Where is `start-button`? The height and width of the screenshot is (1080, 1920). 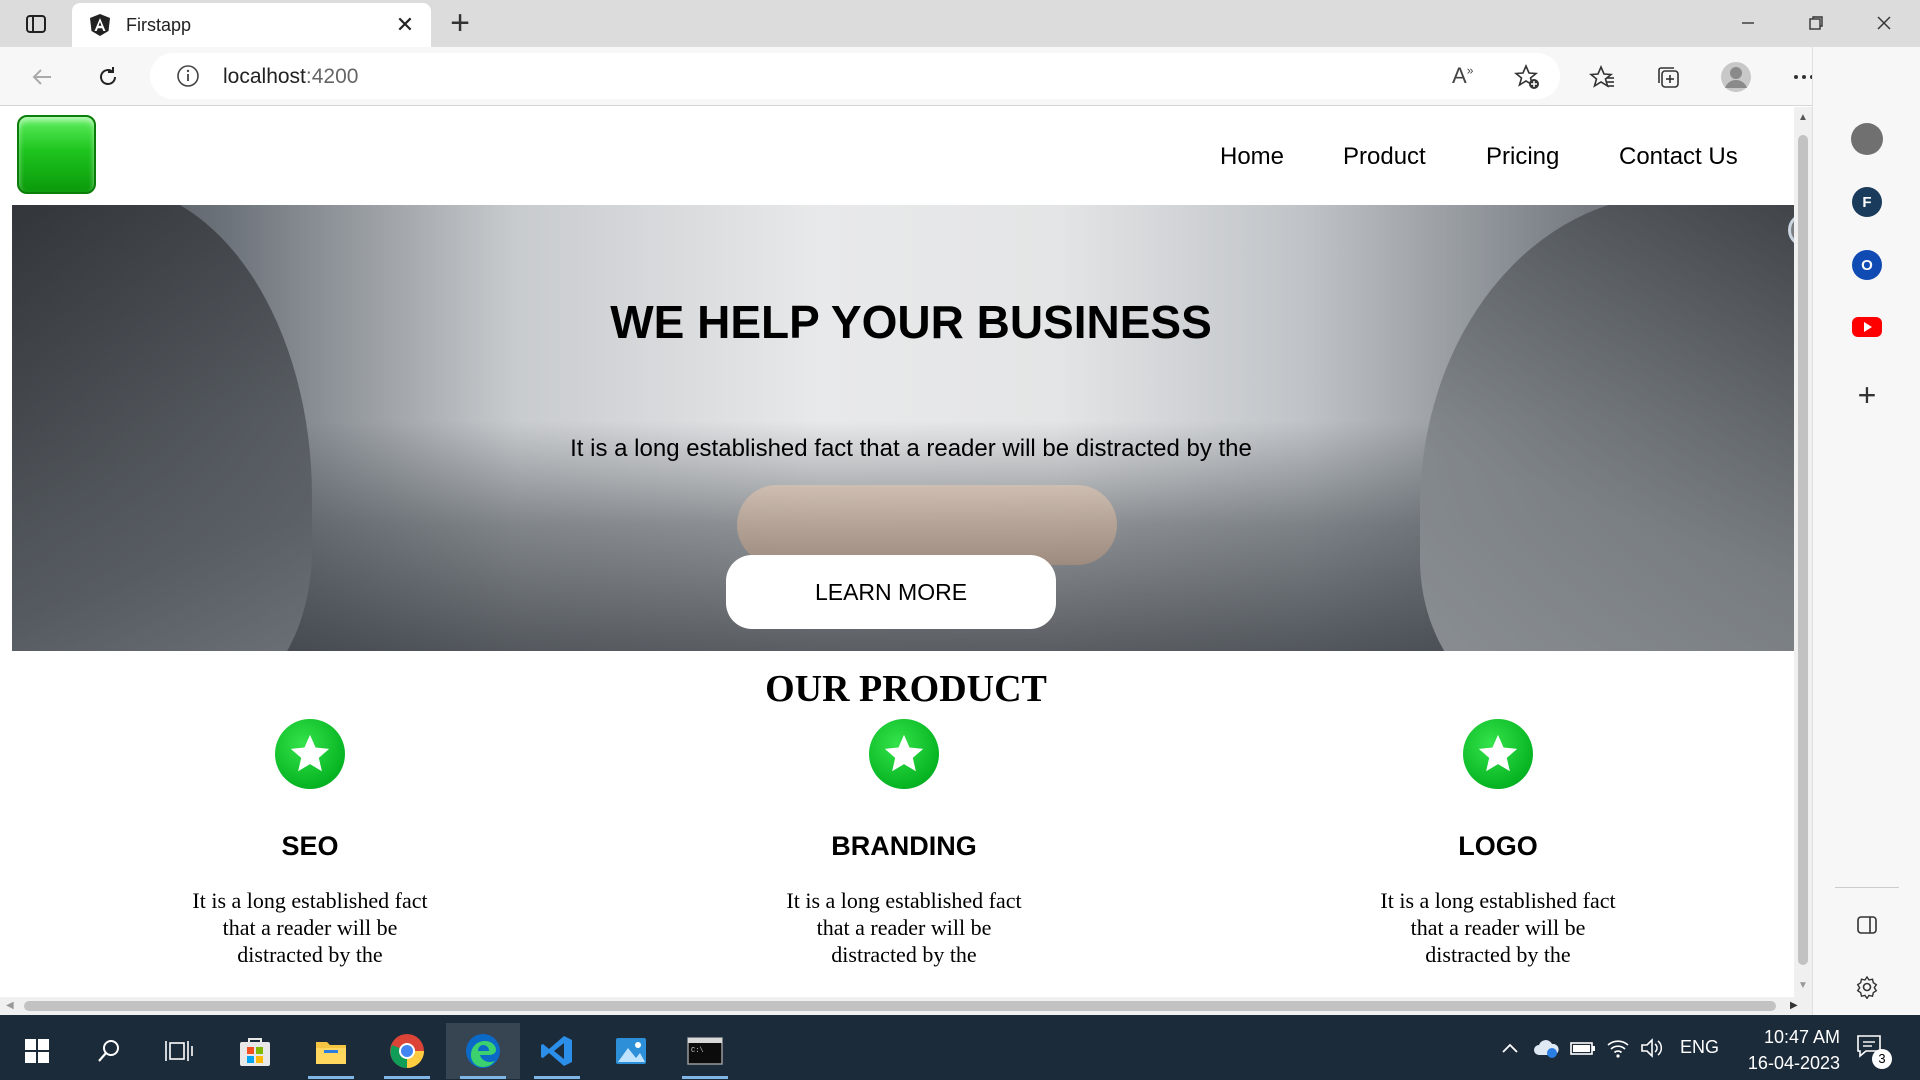
start-button is located at coordinates (37, 1051).